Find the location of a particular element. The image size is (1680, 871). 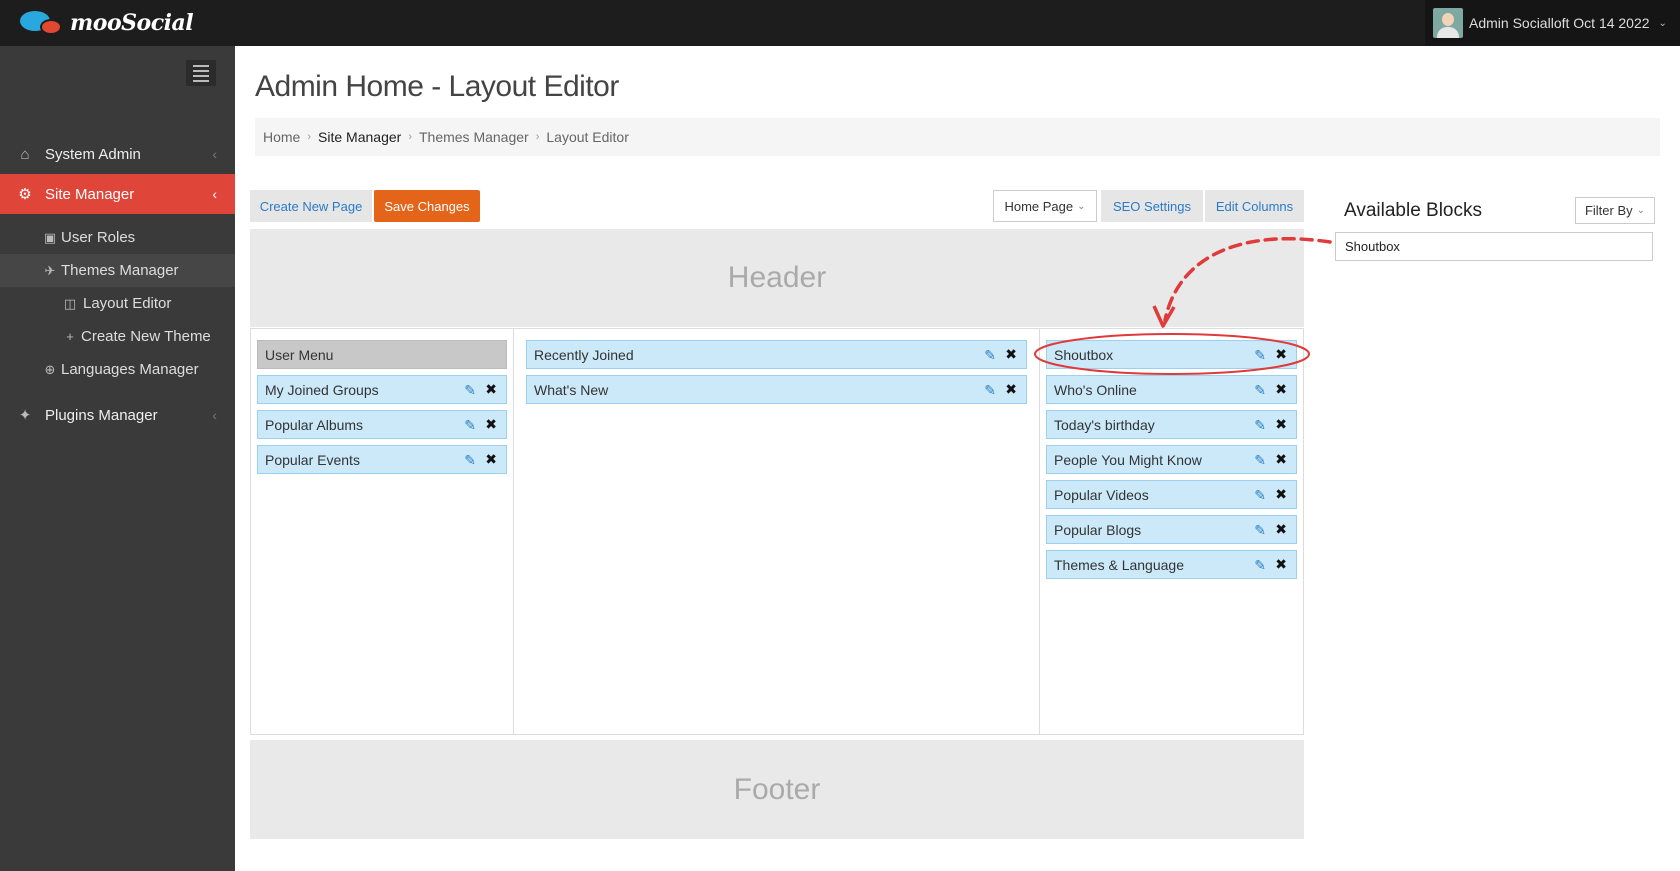

top-bar: mooSocial Admin Socialloft Oct 14 2022 ⌄ is located at coordinates (840, 23).